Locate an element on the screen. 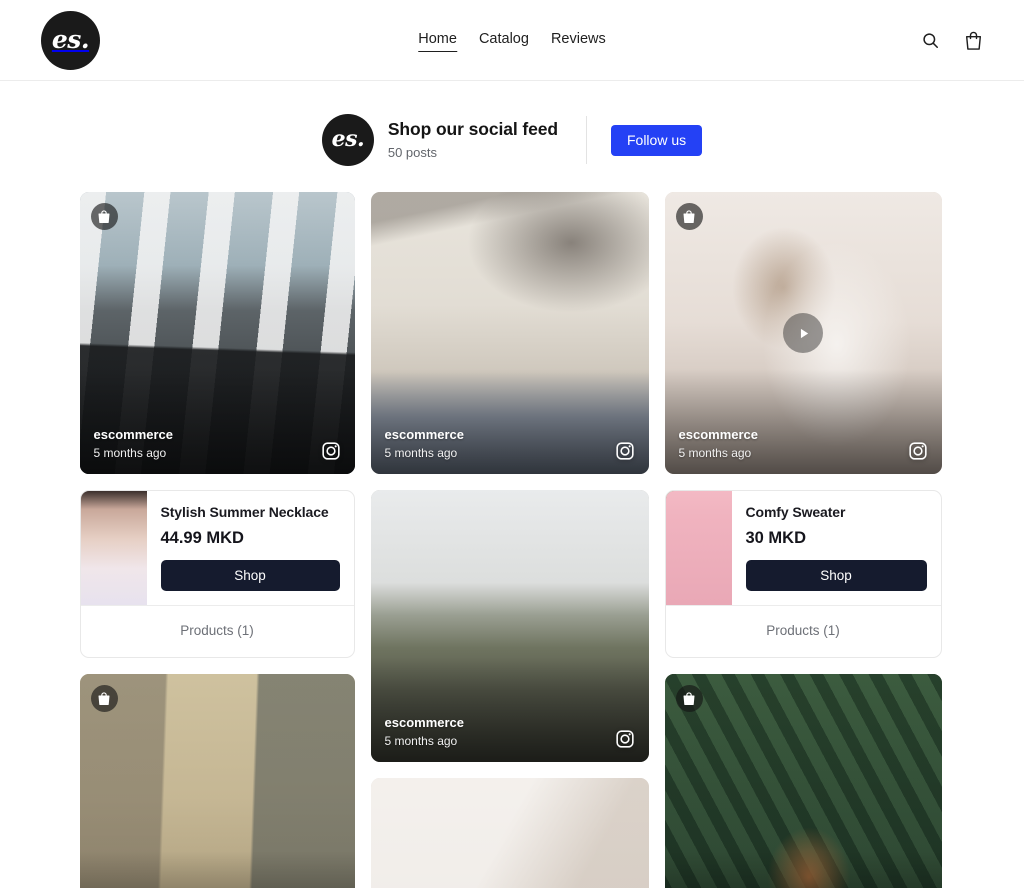 Image resolution: width=1024 pixels, height=888 pixels. search-icon is located at coordinates (930, 40).